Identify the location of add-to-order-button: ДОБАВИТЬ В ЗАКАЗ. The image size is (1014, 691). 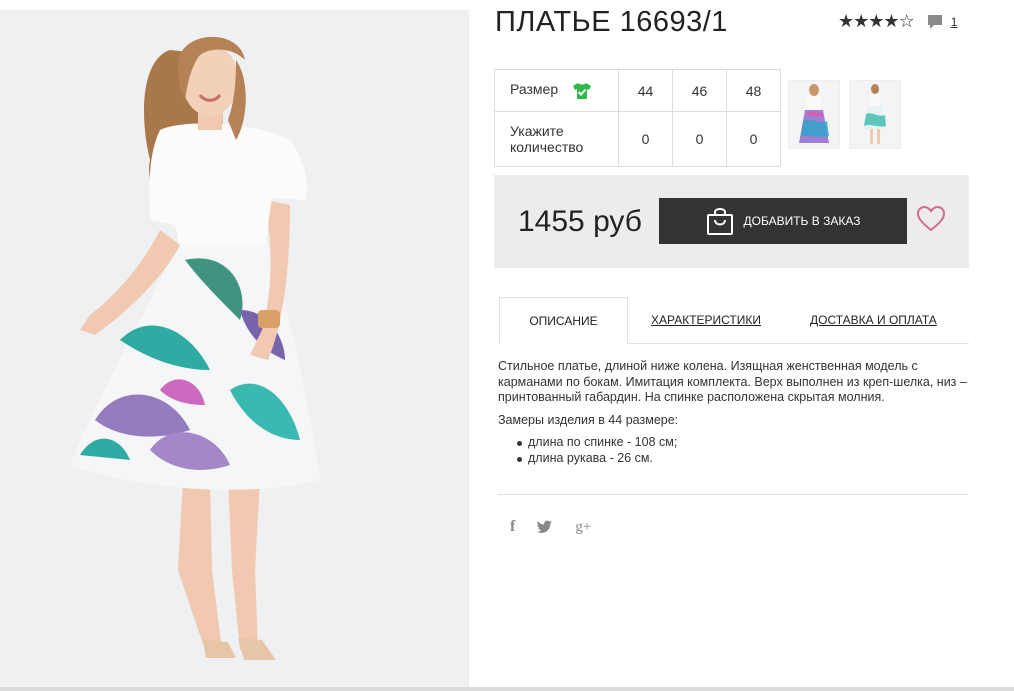
(783, 221).